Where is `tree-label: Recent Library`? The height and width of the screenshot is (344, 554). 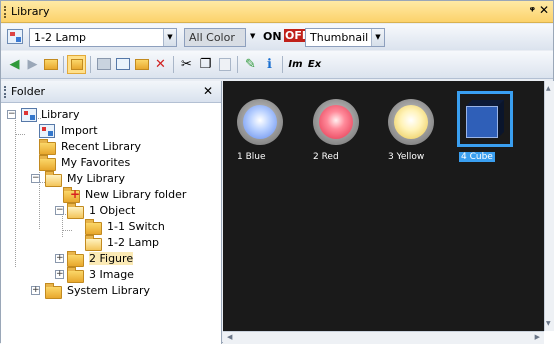 tree-label: Recent Library is located at coordinates (101, 146).